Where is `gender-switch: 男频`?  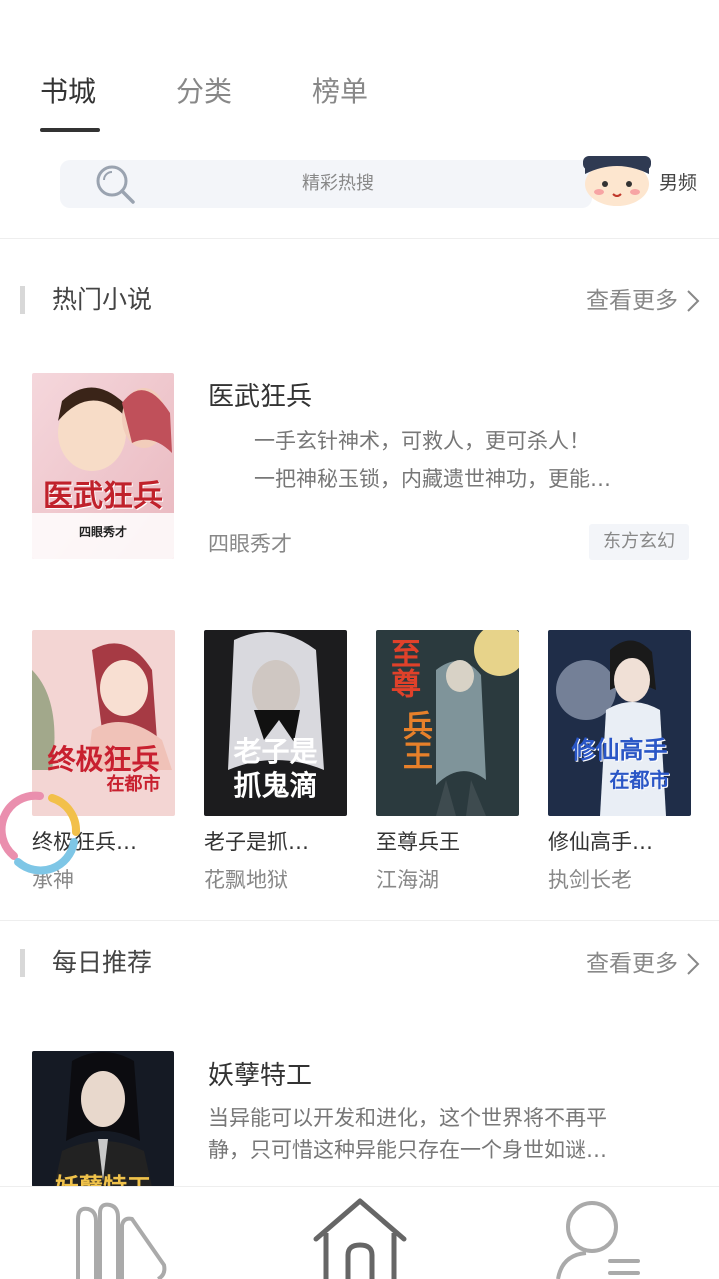 gender-switch: 男频 is located at coordinates (648, 184).